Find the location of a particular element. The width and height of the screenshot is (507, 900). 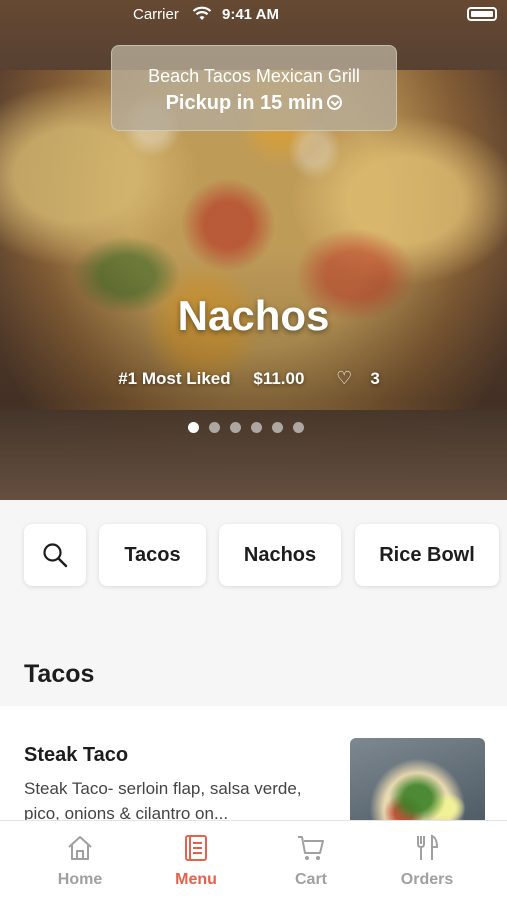

carrier-label: Carrier is located at coordinates (156, 14).